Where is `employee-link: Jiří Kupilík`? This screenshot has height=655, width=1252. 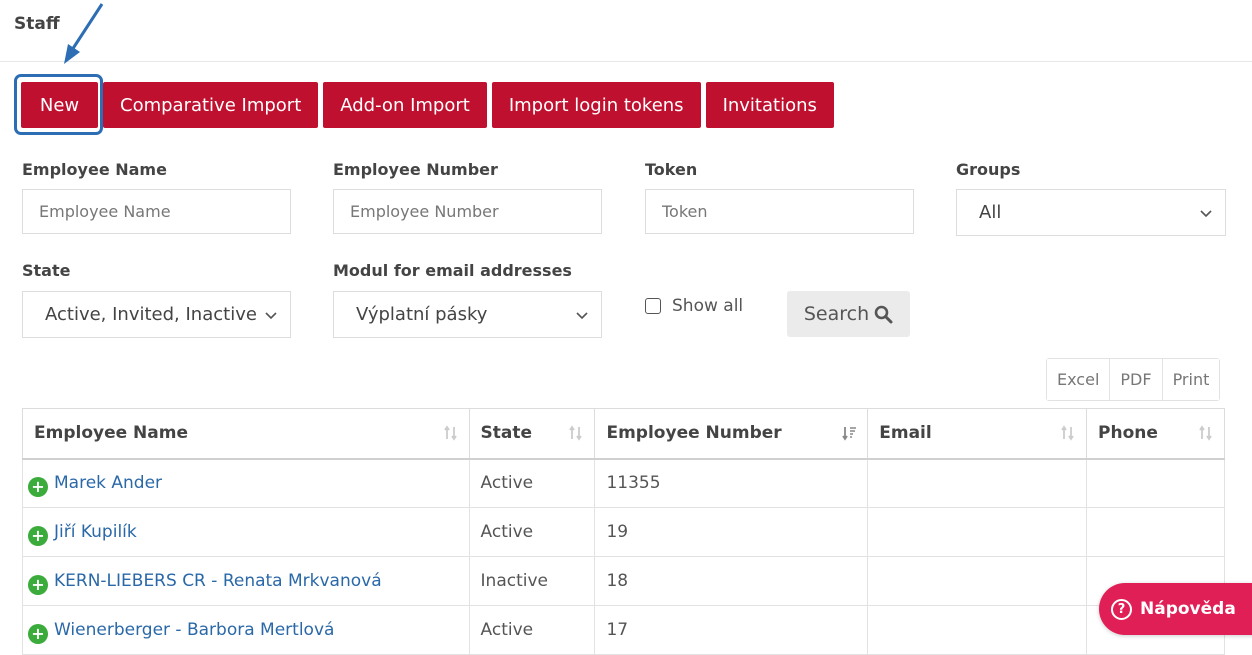 employee-link: Jiří Kupilík is located at coordinates (95, 532).